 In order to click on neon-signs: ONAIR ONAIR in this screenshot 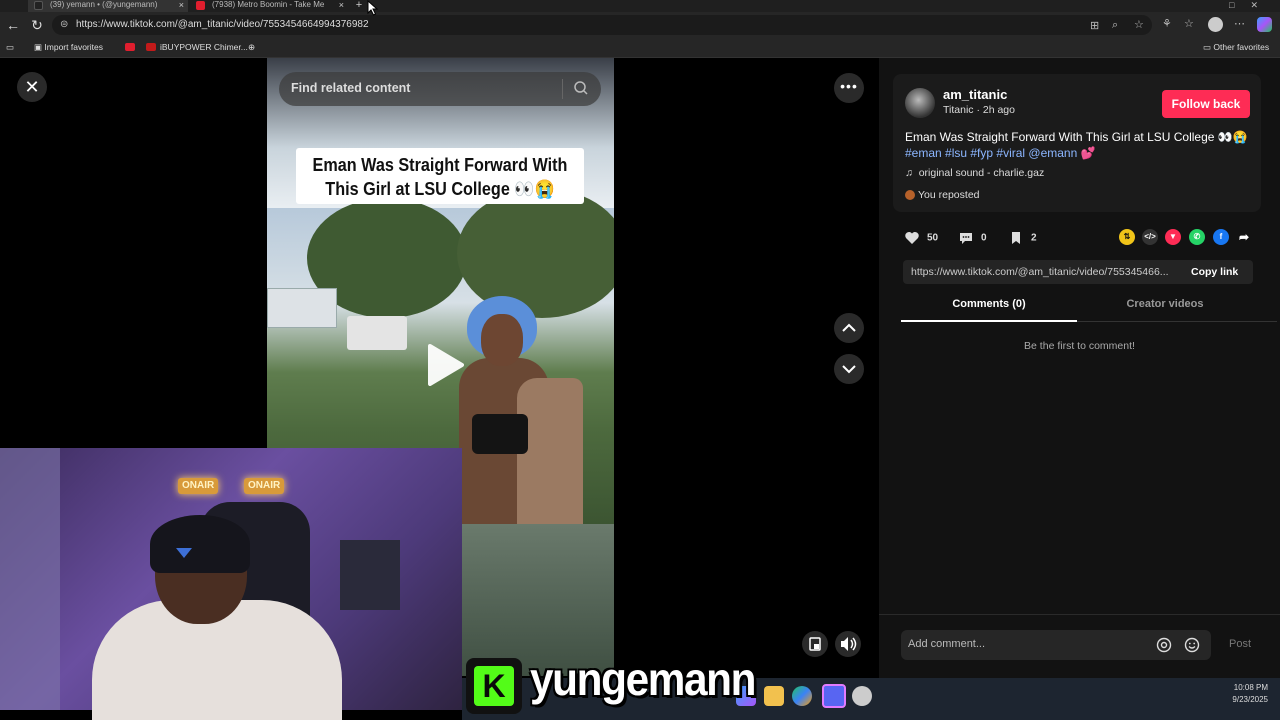, I will do `click(233, 487)`.